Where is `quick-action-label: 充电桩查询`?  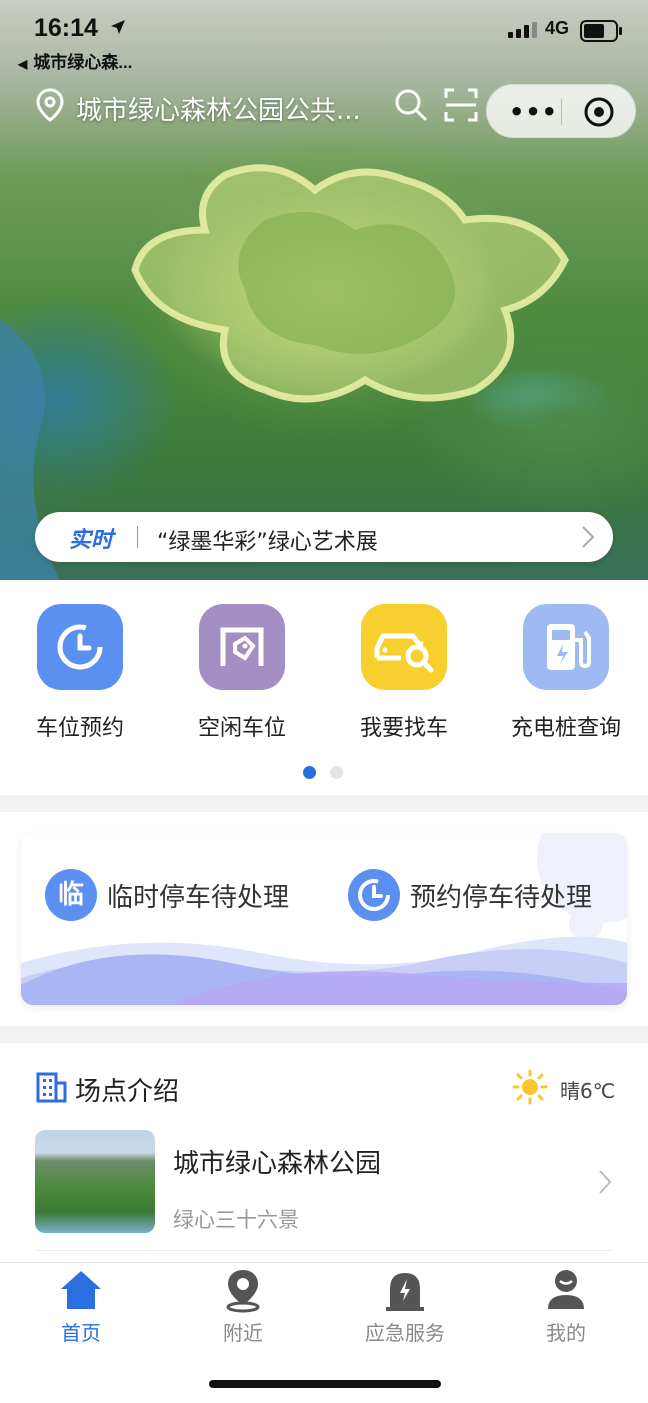 quick-action-label: 充电桩查询 is located at coordinates (565, 728).